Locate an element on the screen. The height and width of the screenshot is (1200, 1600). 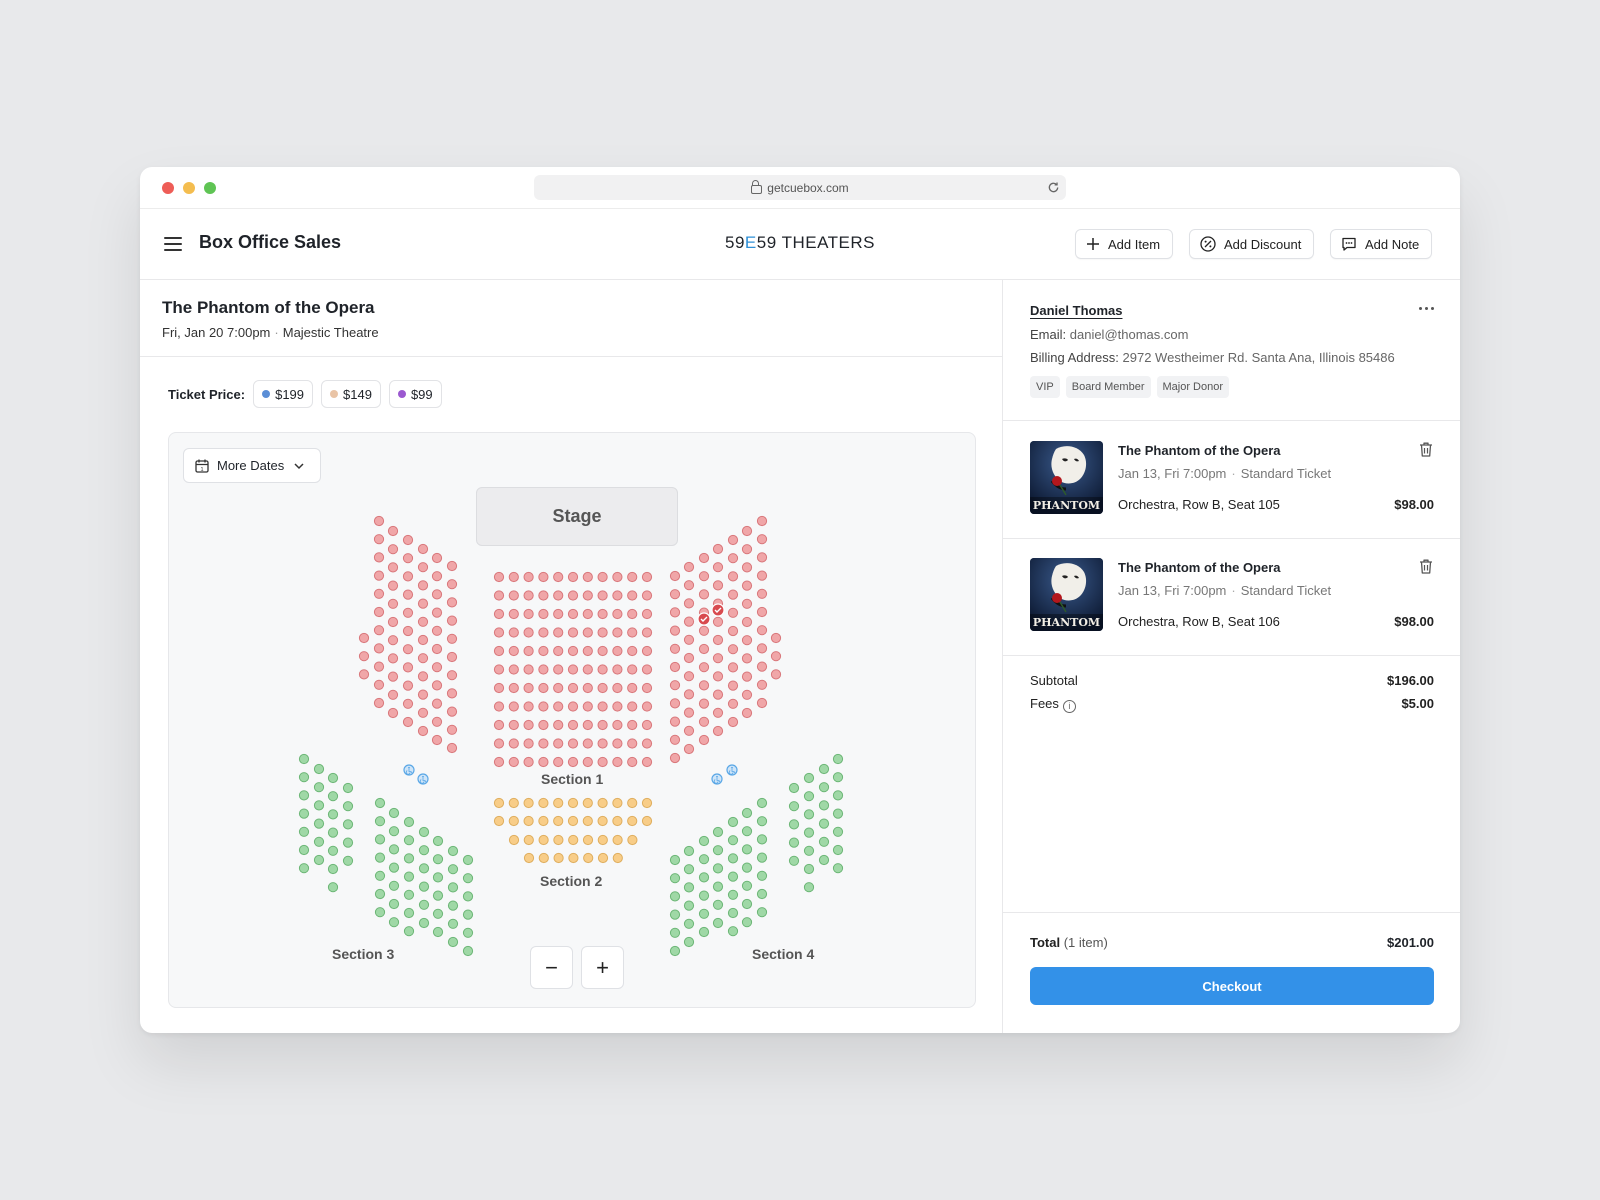
customer-name: Daniel Thomas is located at coordinates (1076, 310).